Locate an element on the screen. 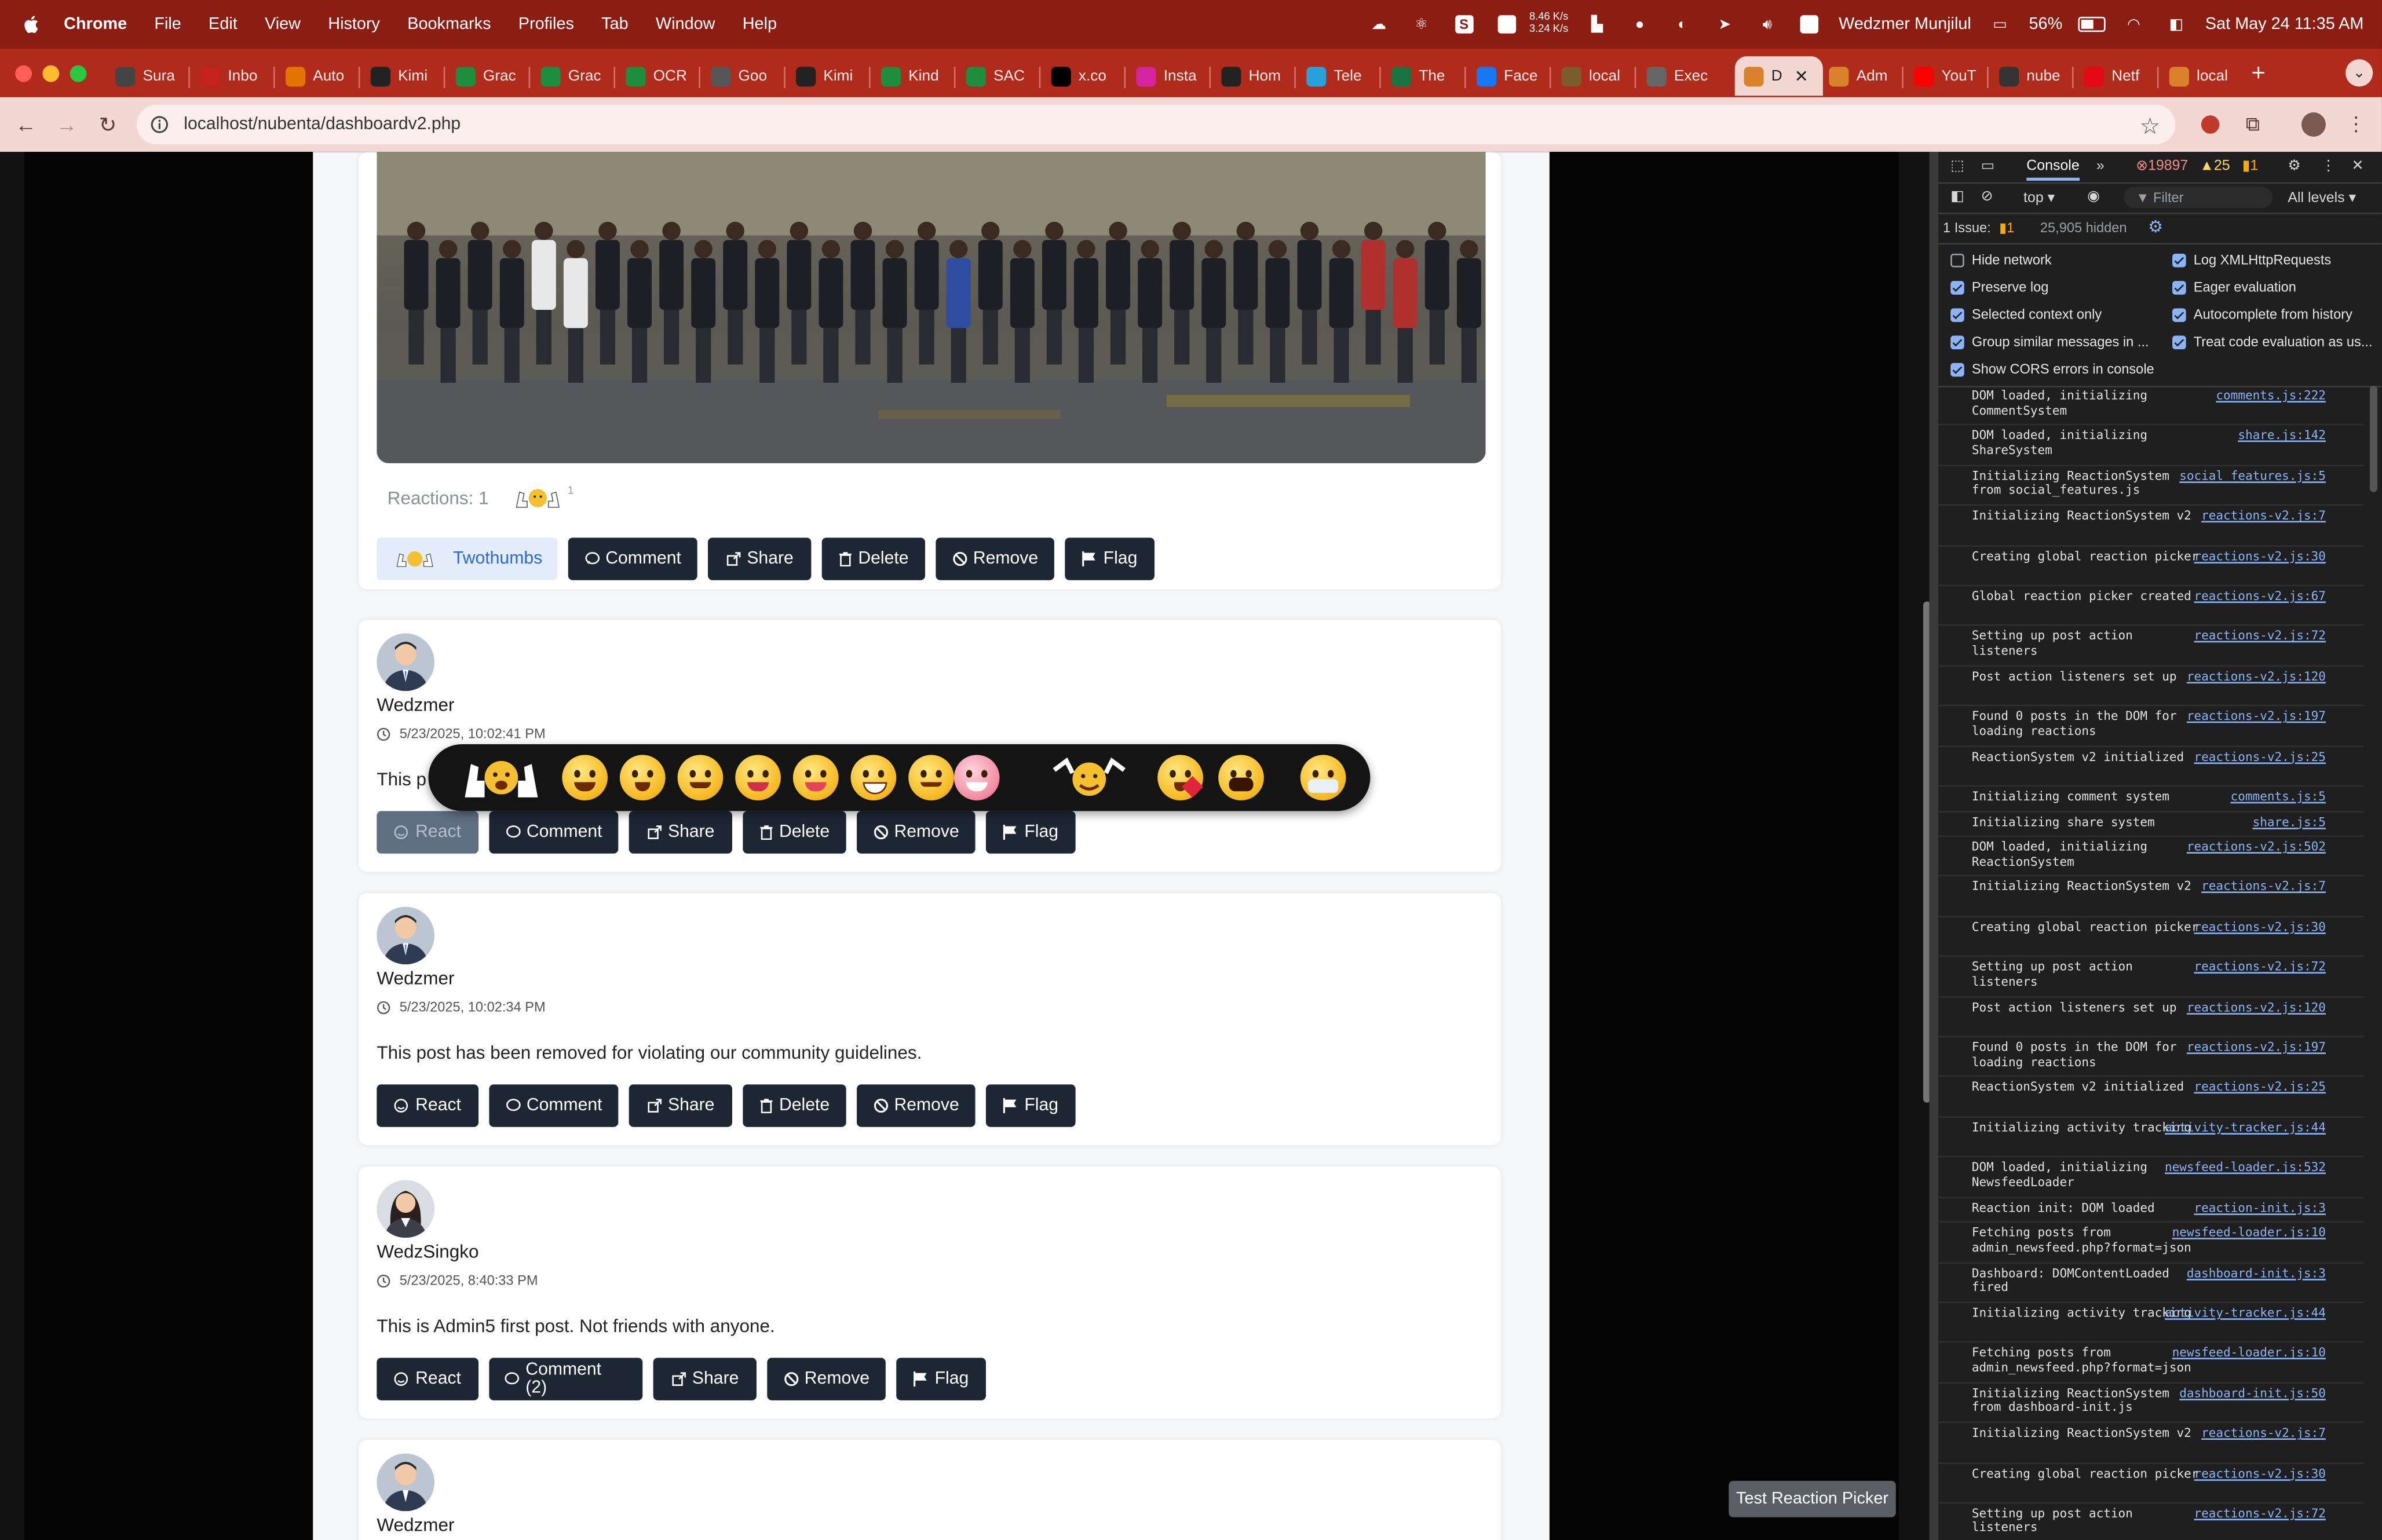 This screenshot has height=1540, width=2382. warning-count: ▲25 is located at coordinates (2215, 166).